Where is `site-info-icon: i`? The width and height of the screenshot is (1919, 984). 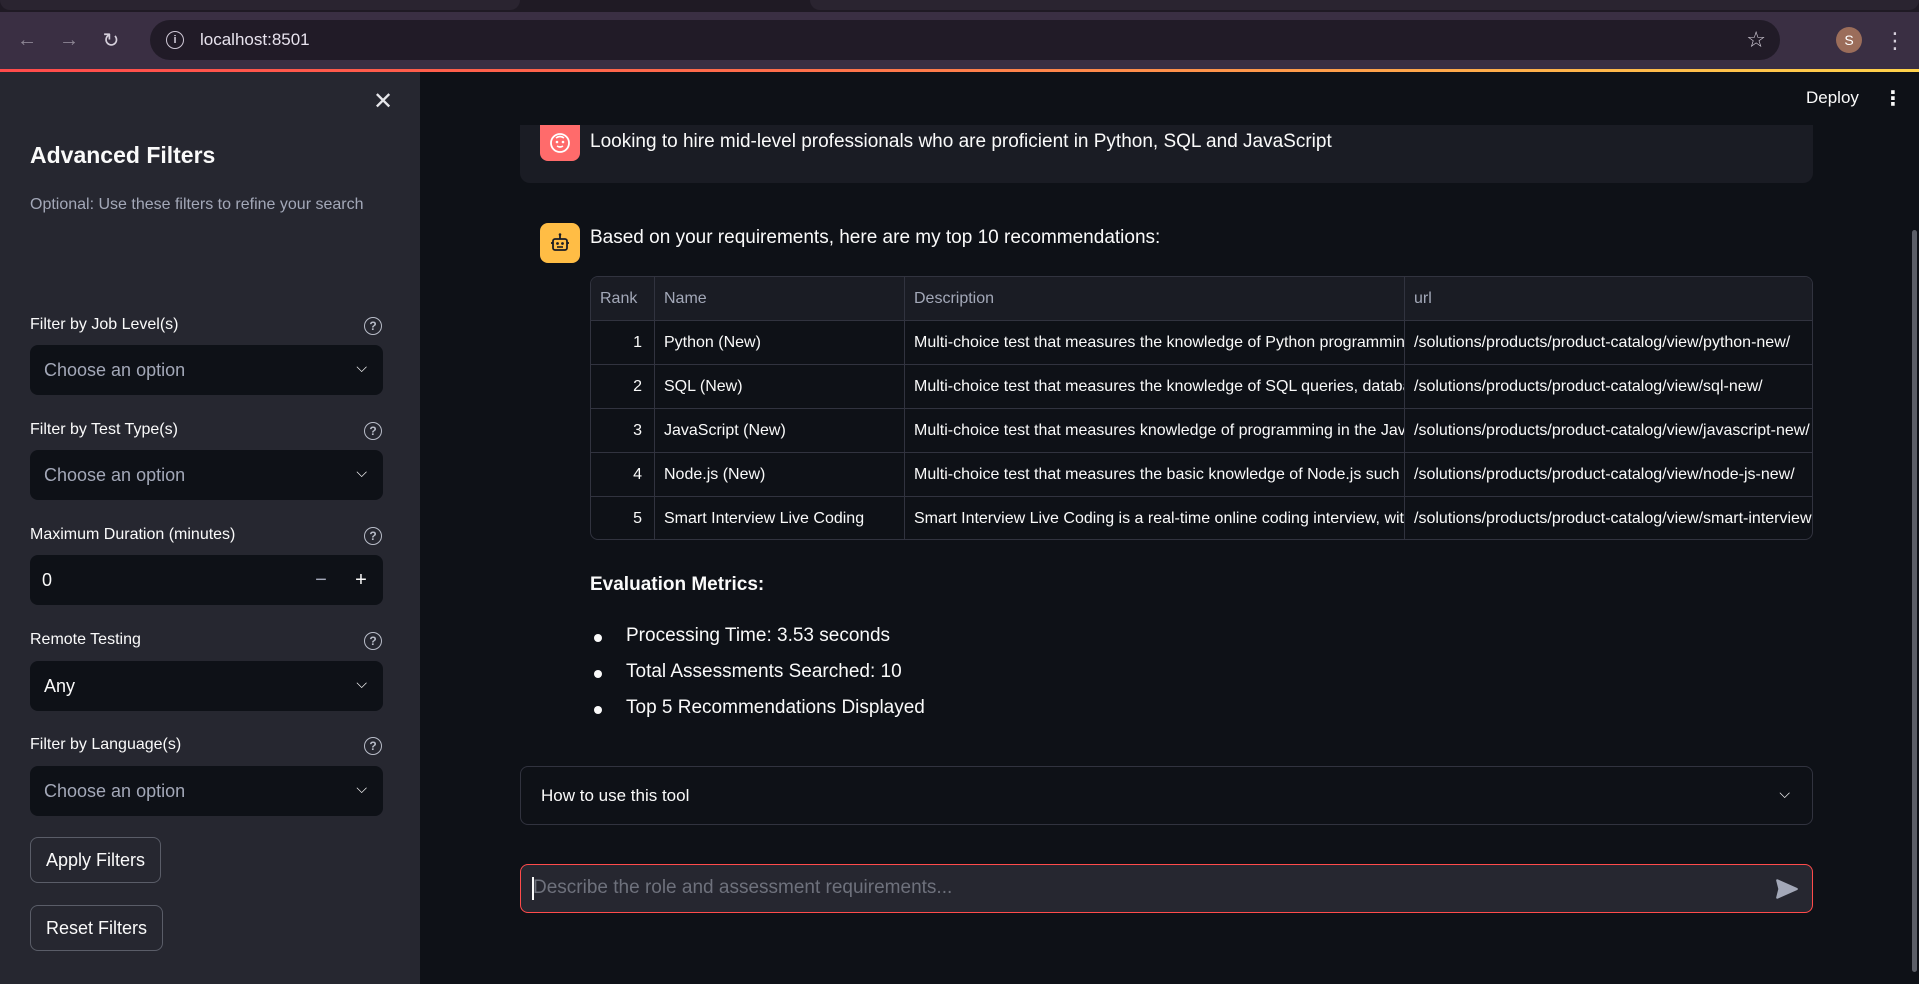 site-info-icon: i is located at coordinates (175, 40).